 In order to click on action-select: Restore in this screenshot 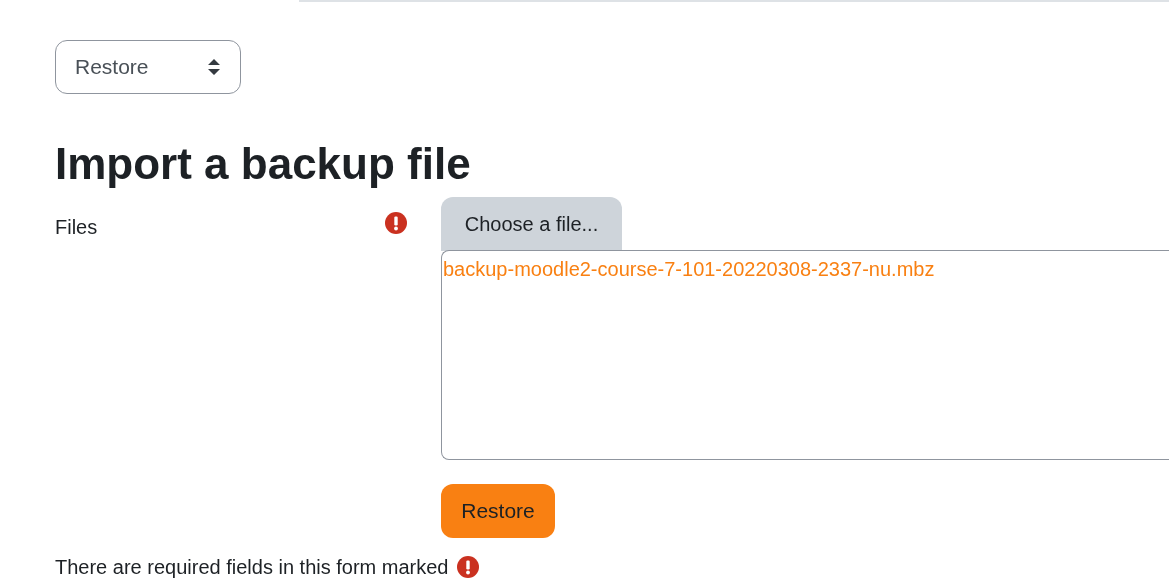, I will do `click(148, 67)`.